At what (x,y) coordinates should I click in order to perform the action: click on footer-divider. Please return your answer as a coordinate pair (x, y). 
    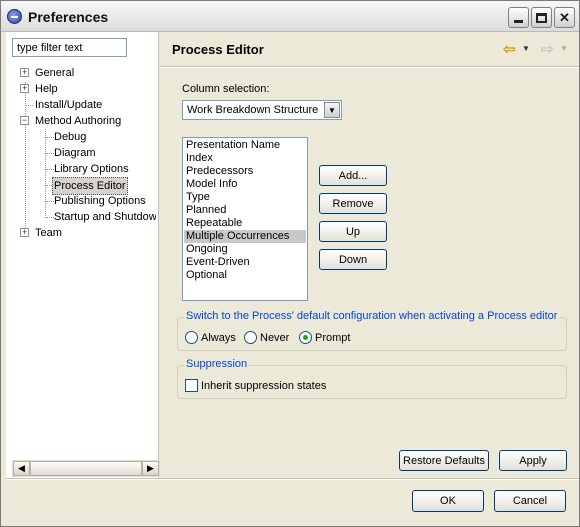
    Looking at the image, I should click on (292, 479).